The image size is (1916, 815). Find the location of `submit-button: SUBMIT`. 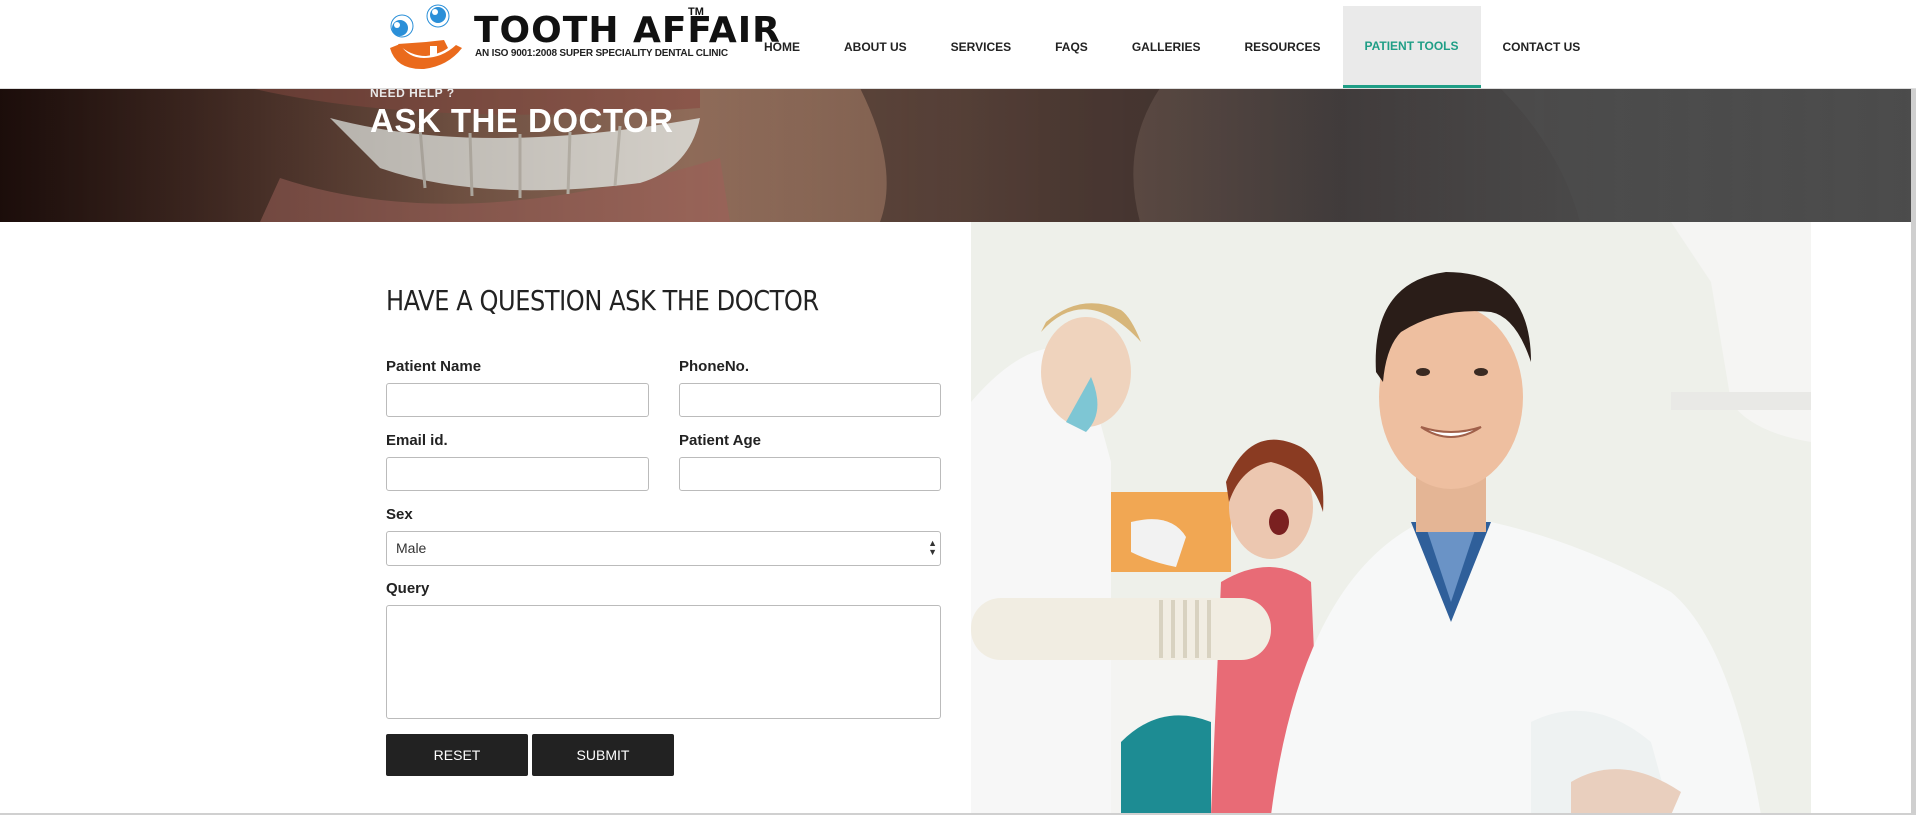

submit-button: SUBMIT is located at coordinates (603, 755).